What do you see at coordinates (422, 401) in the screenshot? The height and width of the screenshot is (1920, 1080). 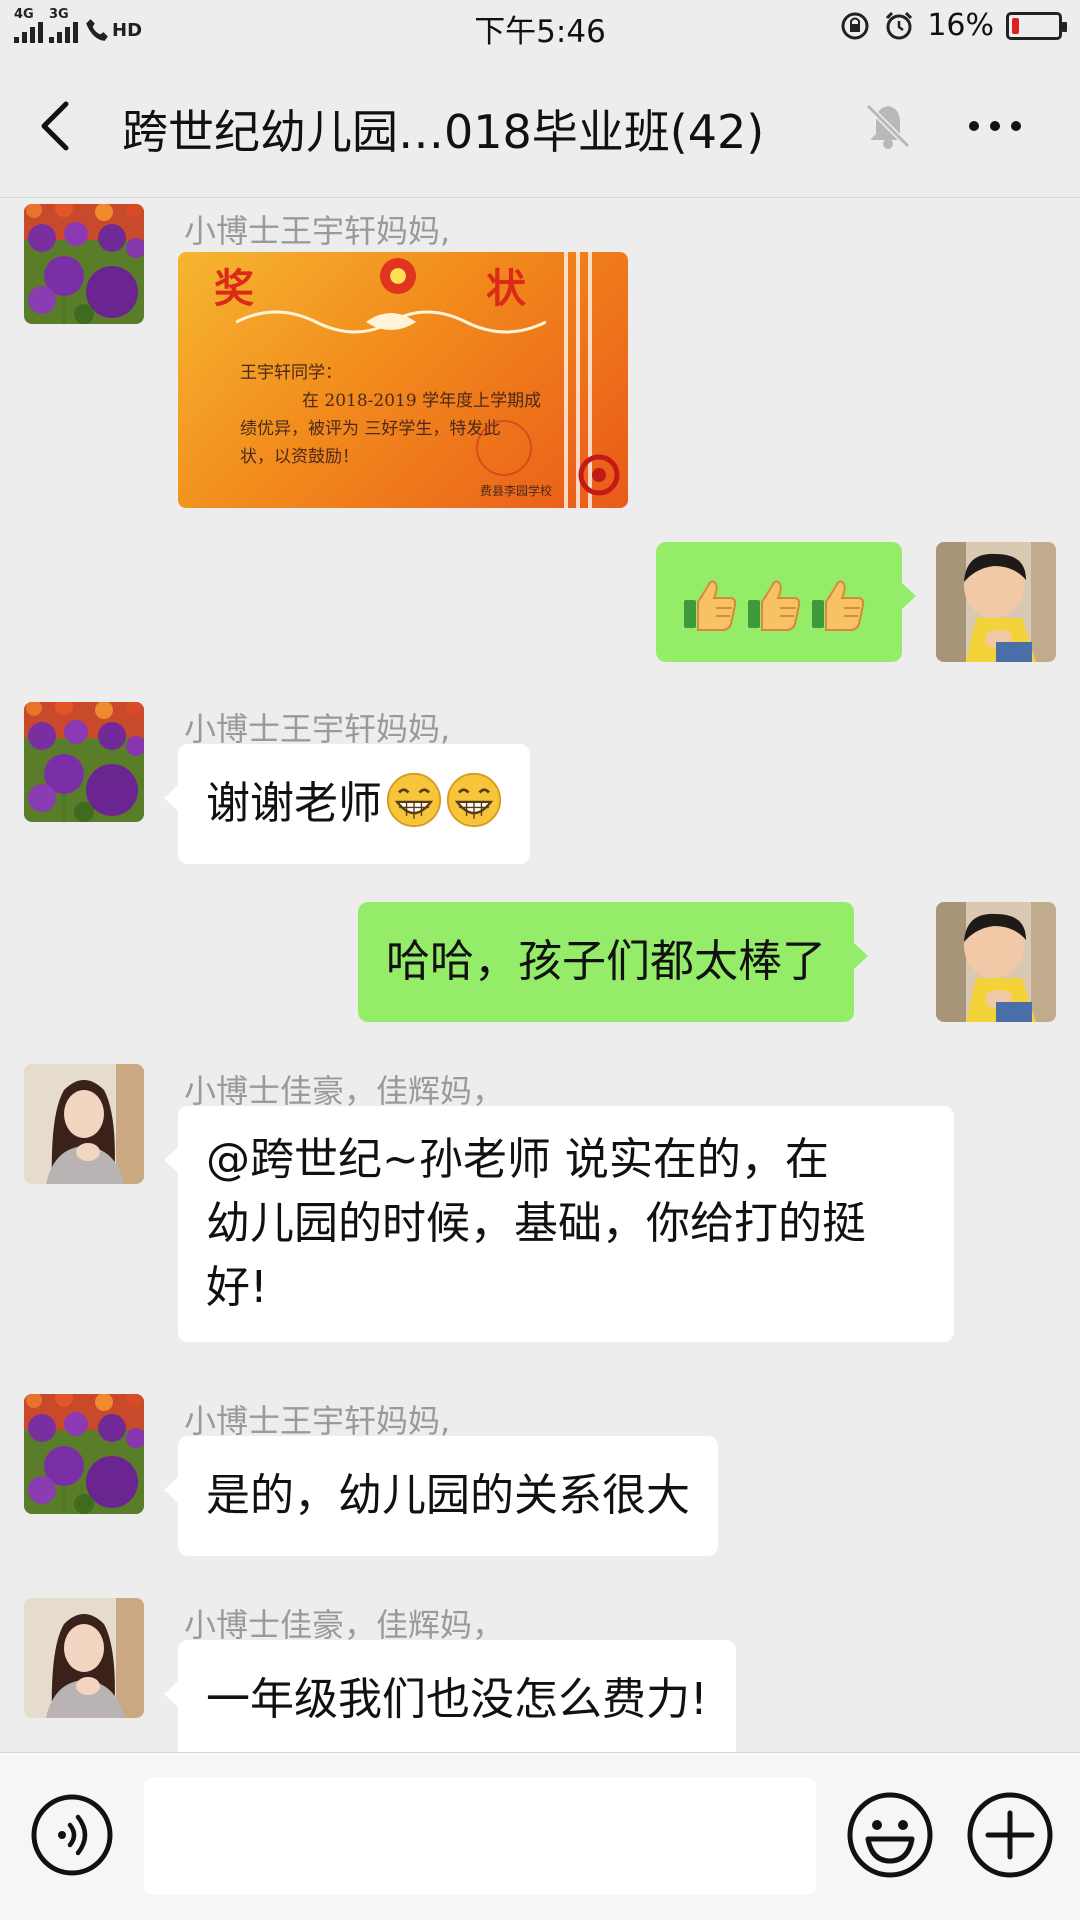 I see `certificate-line-2: 在 2018-2019 学年度上学期成` at bounding box center [422, 401].